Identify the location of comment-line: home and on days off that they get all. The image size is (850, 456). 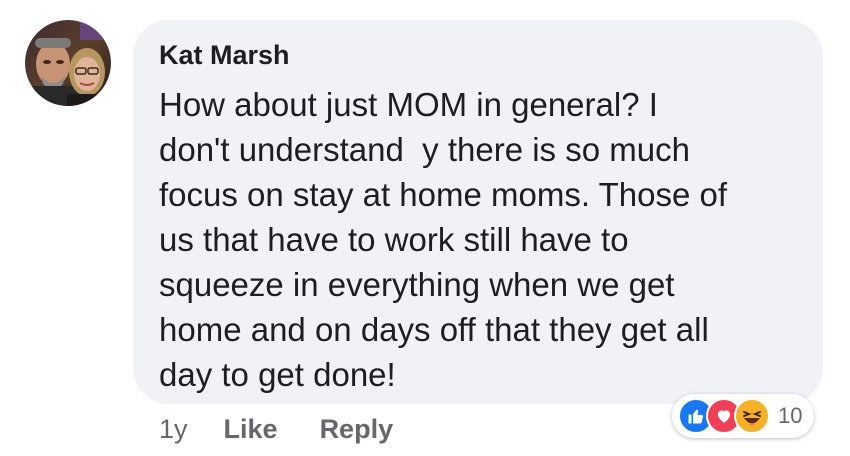
(434, 329).